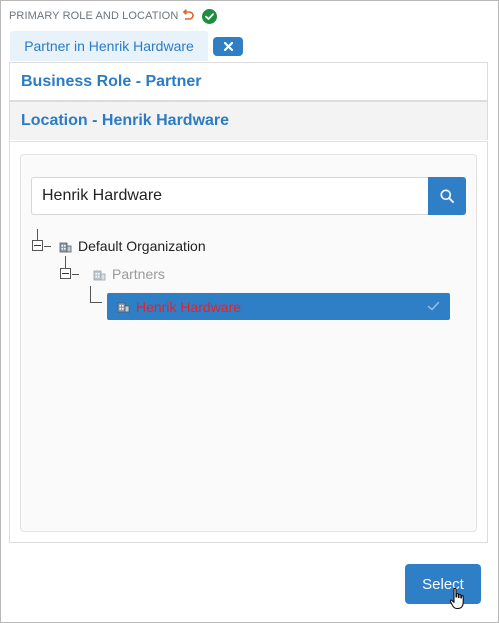  I want to click on section-business-role: Business Role - Partner, so click(248, 81).